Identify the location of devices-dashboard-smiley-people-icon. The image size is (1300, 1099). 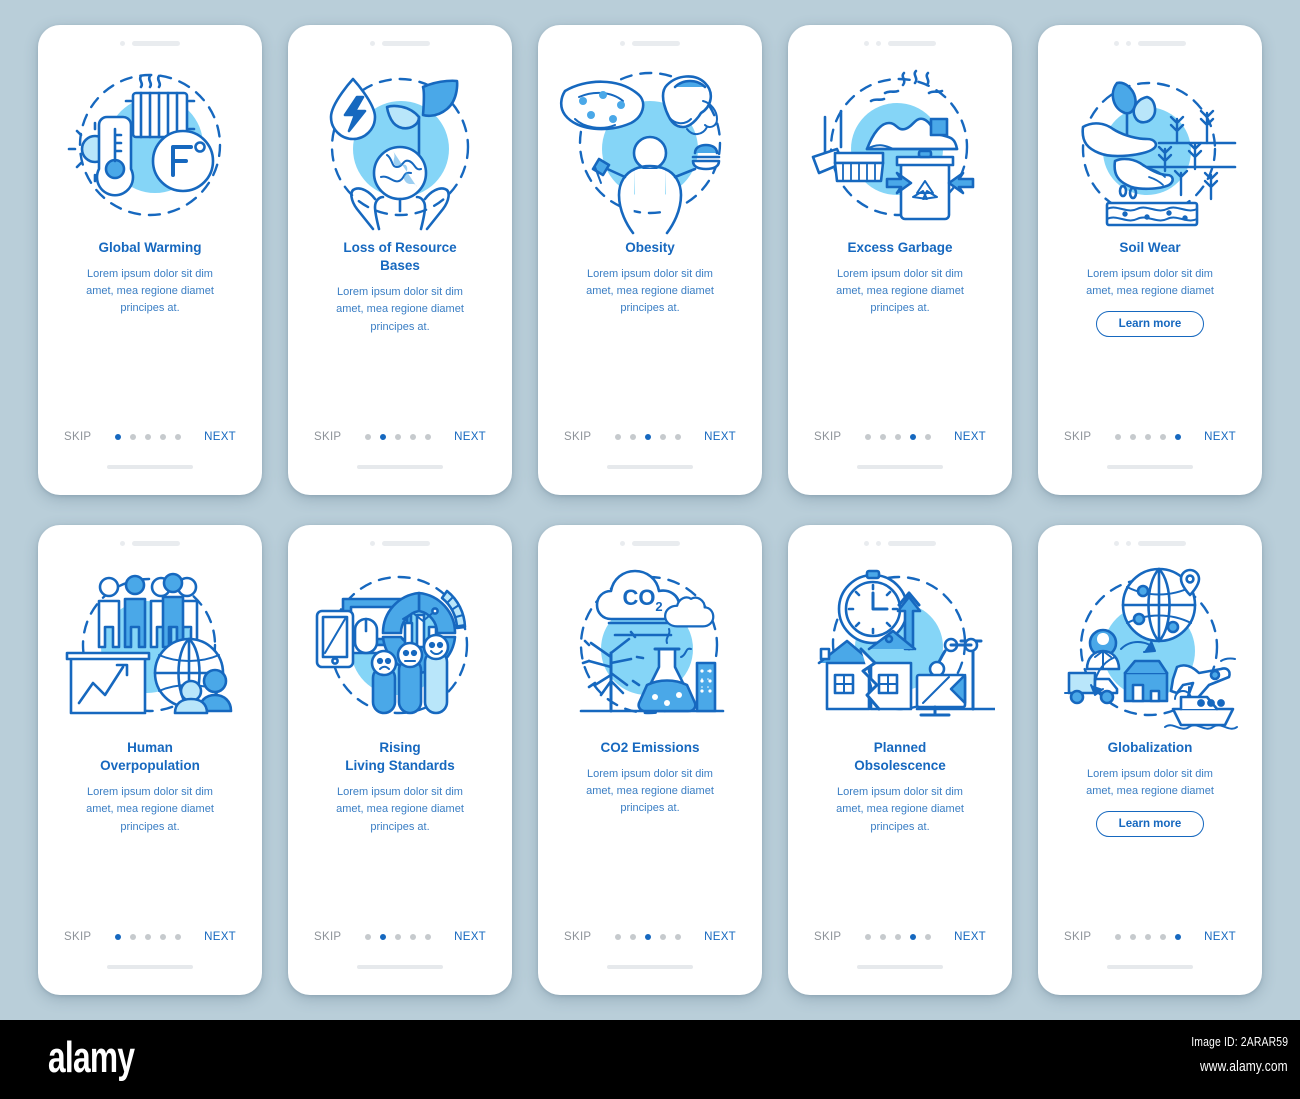
(400, 647).